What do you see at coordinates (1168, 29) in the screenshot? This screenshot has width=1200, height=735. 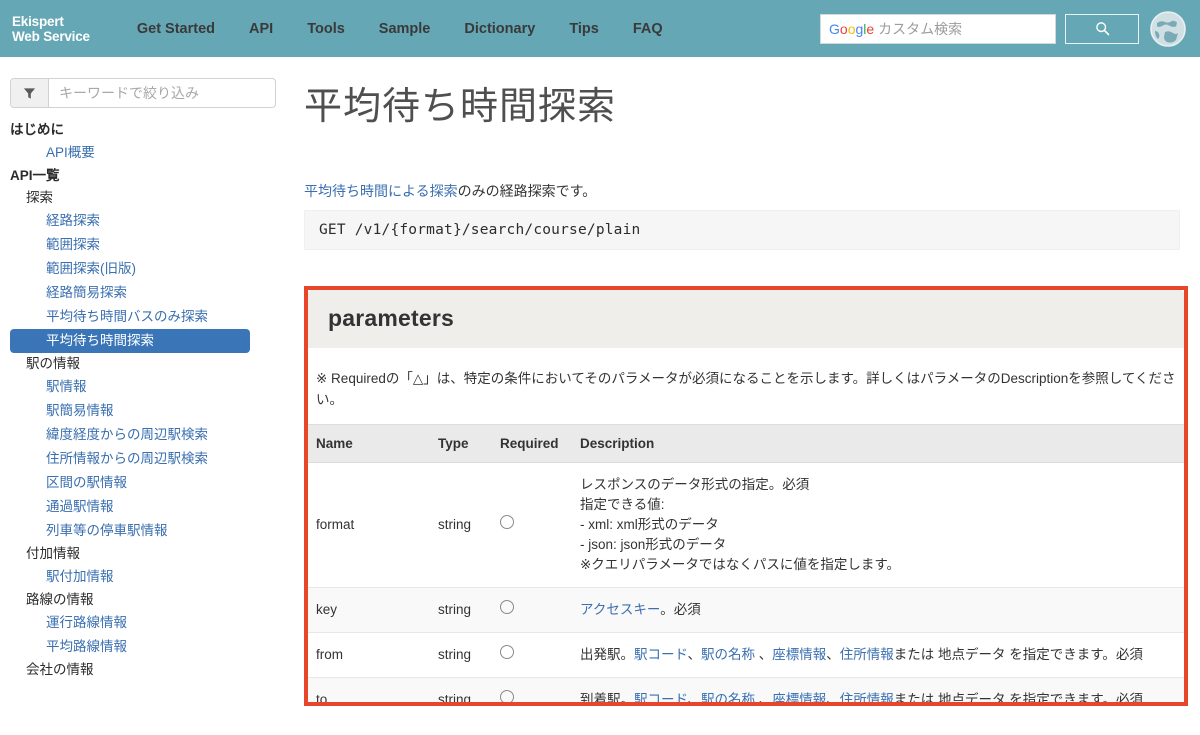 I see `globe-icon` at bounding box center [1168, 29].